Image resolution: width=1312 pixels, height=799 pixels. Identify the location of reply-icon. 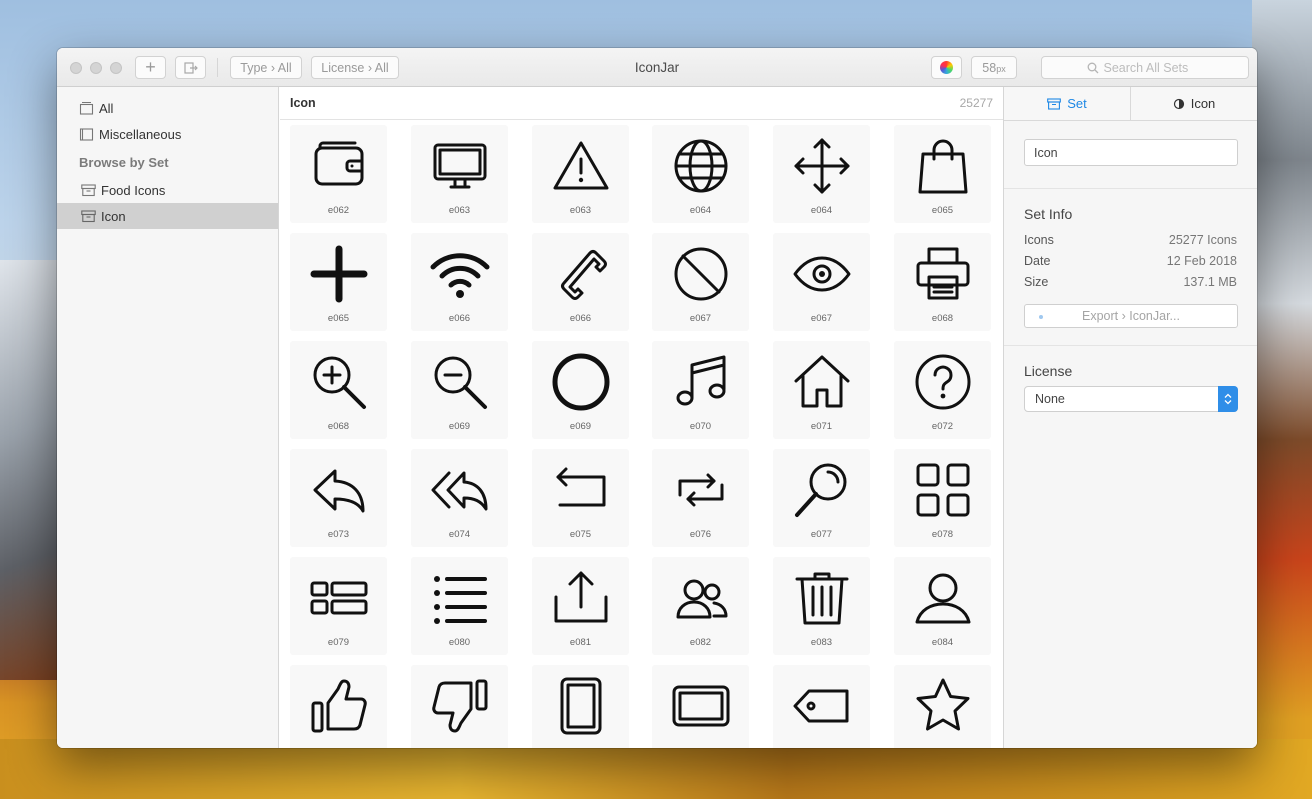
(339, 491).